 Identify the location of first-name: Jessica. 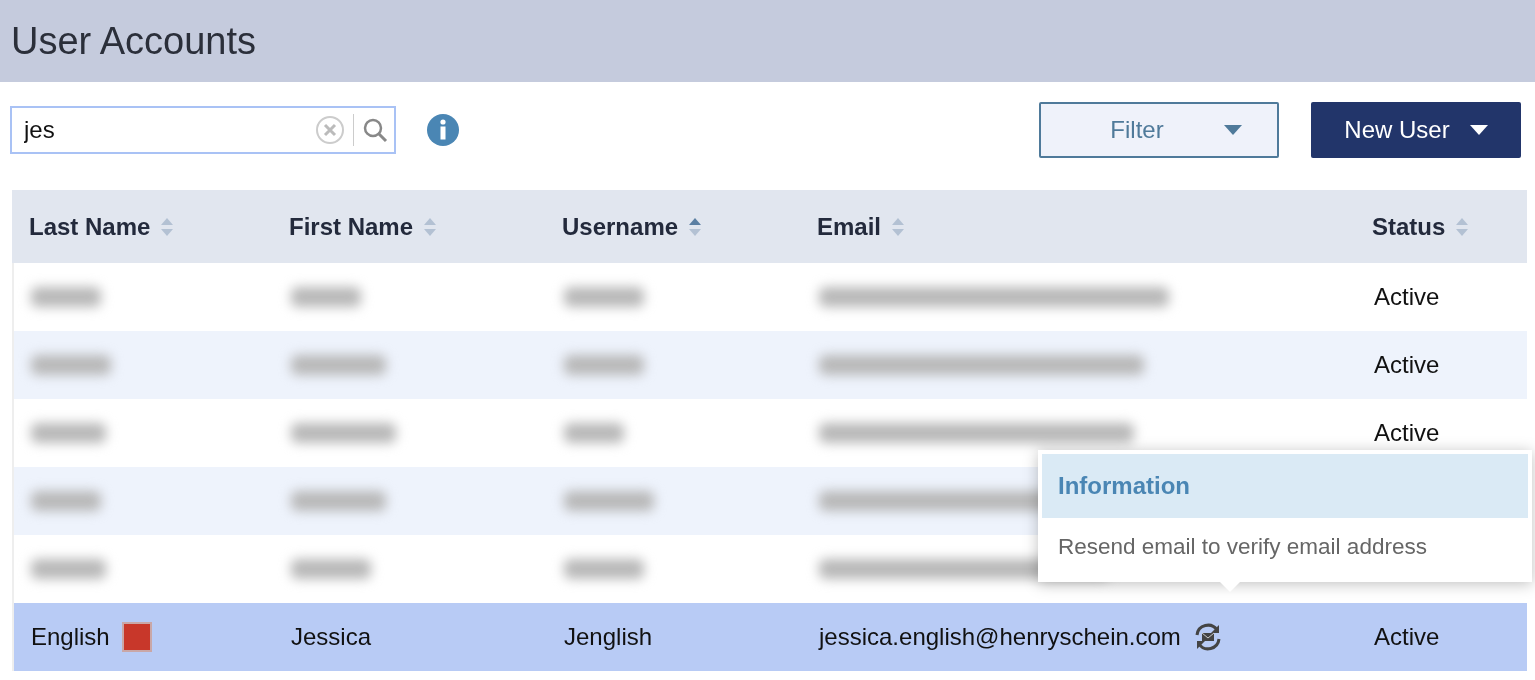
(331, 637).